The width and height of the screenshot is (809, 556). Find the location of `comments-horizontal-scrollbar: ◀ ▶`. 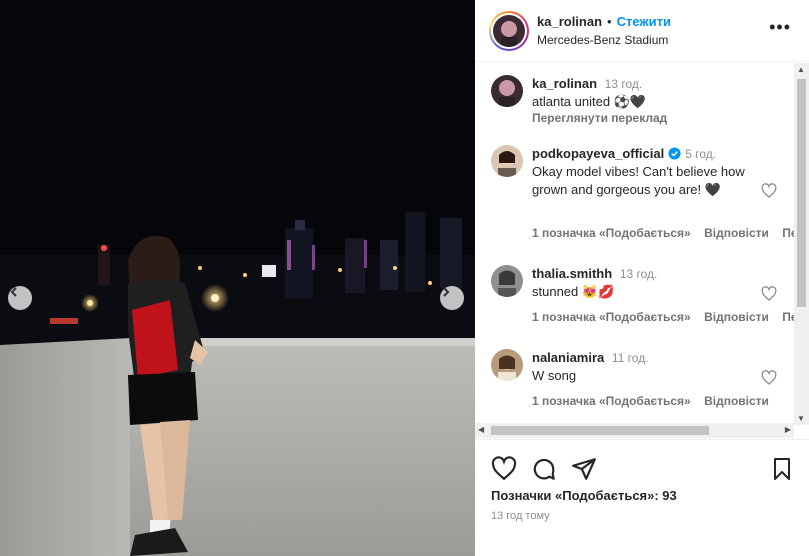

comments-horizontal-scrollbar: ◀ ▶ is located at coordinates (634, 430).